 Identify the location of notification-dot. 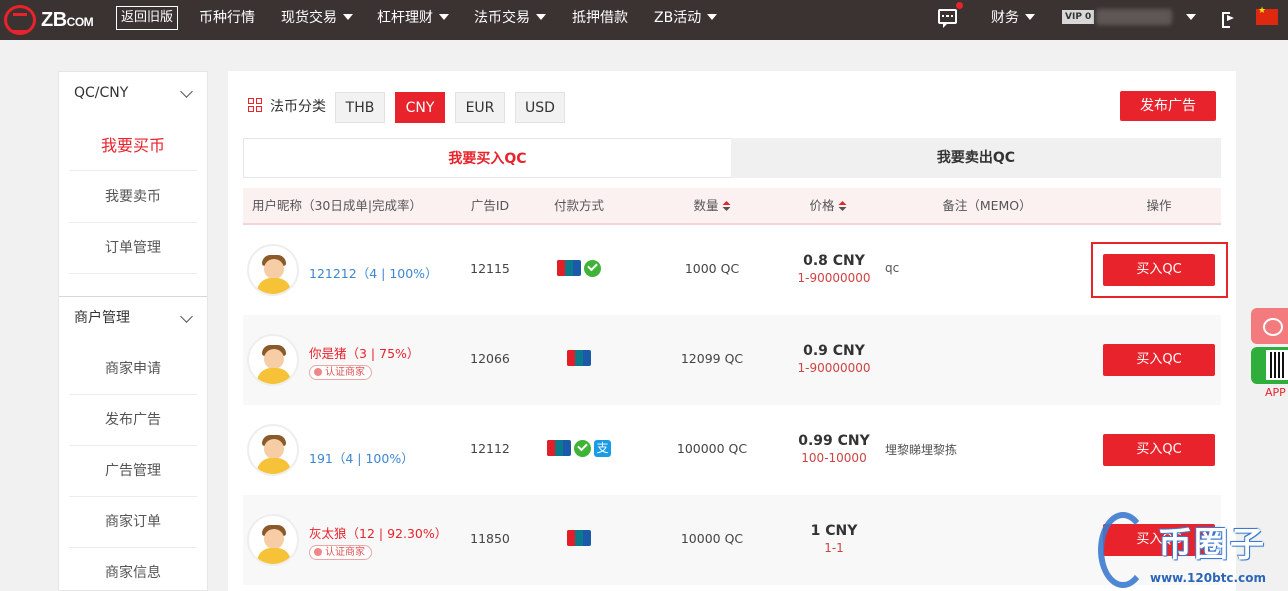
(959, 5).